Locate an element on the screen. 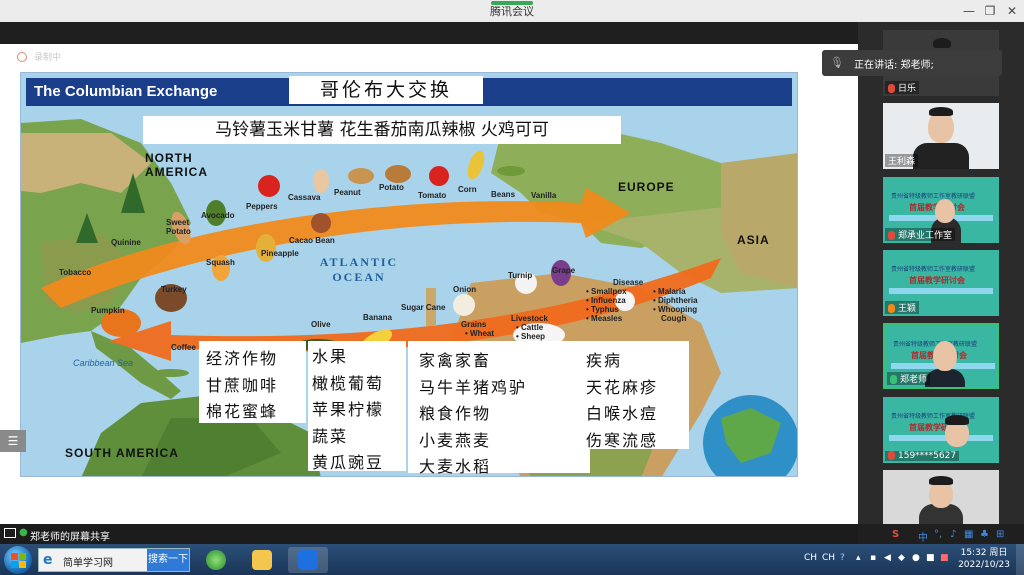 The width and height of the screenshot is (1024, 575). label-caribbean-sea: Caribbean Sea is located at coordinates (103, 363).